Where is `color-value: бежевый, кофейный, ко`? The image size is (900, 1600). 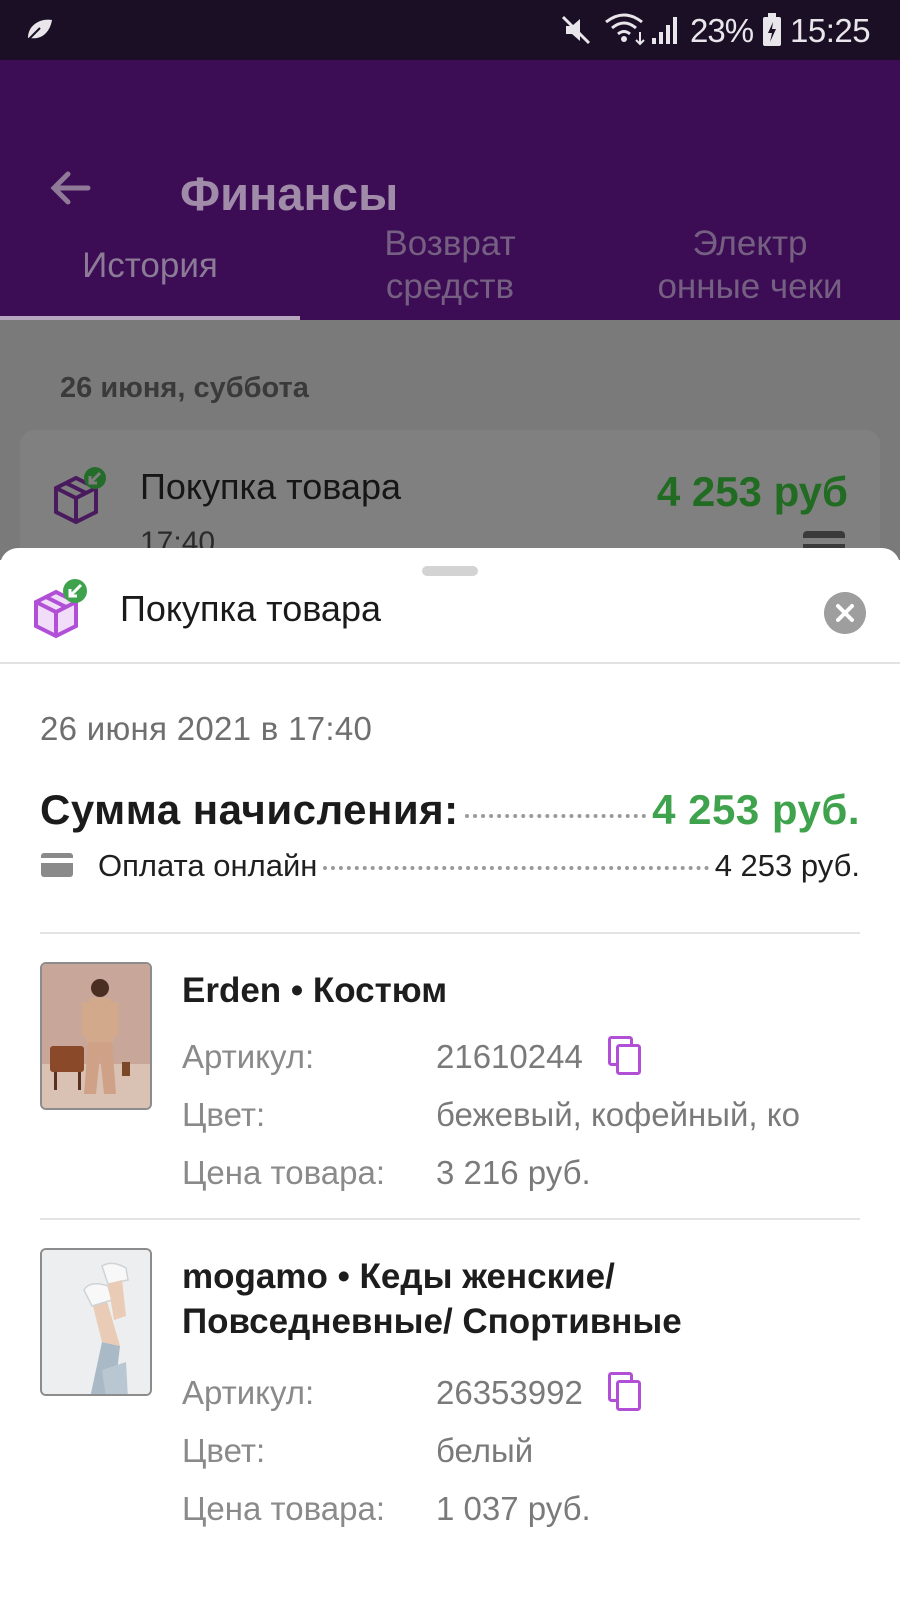
color-value: бежевый, кофейный, ко is located at coordinates (618, 1114).